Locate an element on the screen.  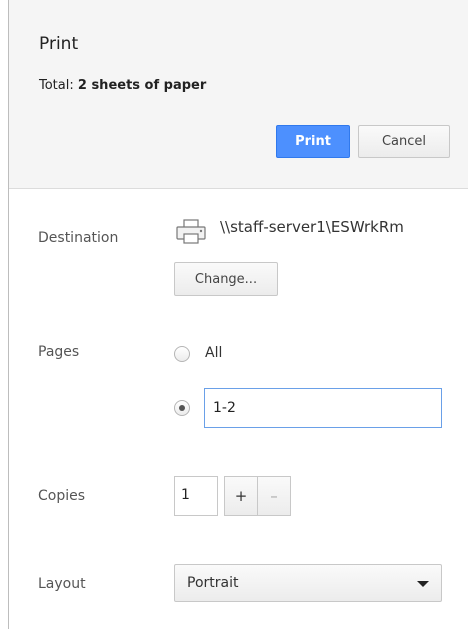
summary-sheets: 2 sheets of paper is located at coordinates (142, 85).